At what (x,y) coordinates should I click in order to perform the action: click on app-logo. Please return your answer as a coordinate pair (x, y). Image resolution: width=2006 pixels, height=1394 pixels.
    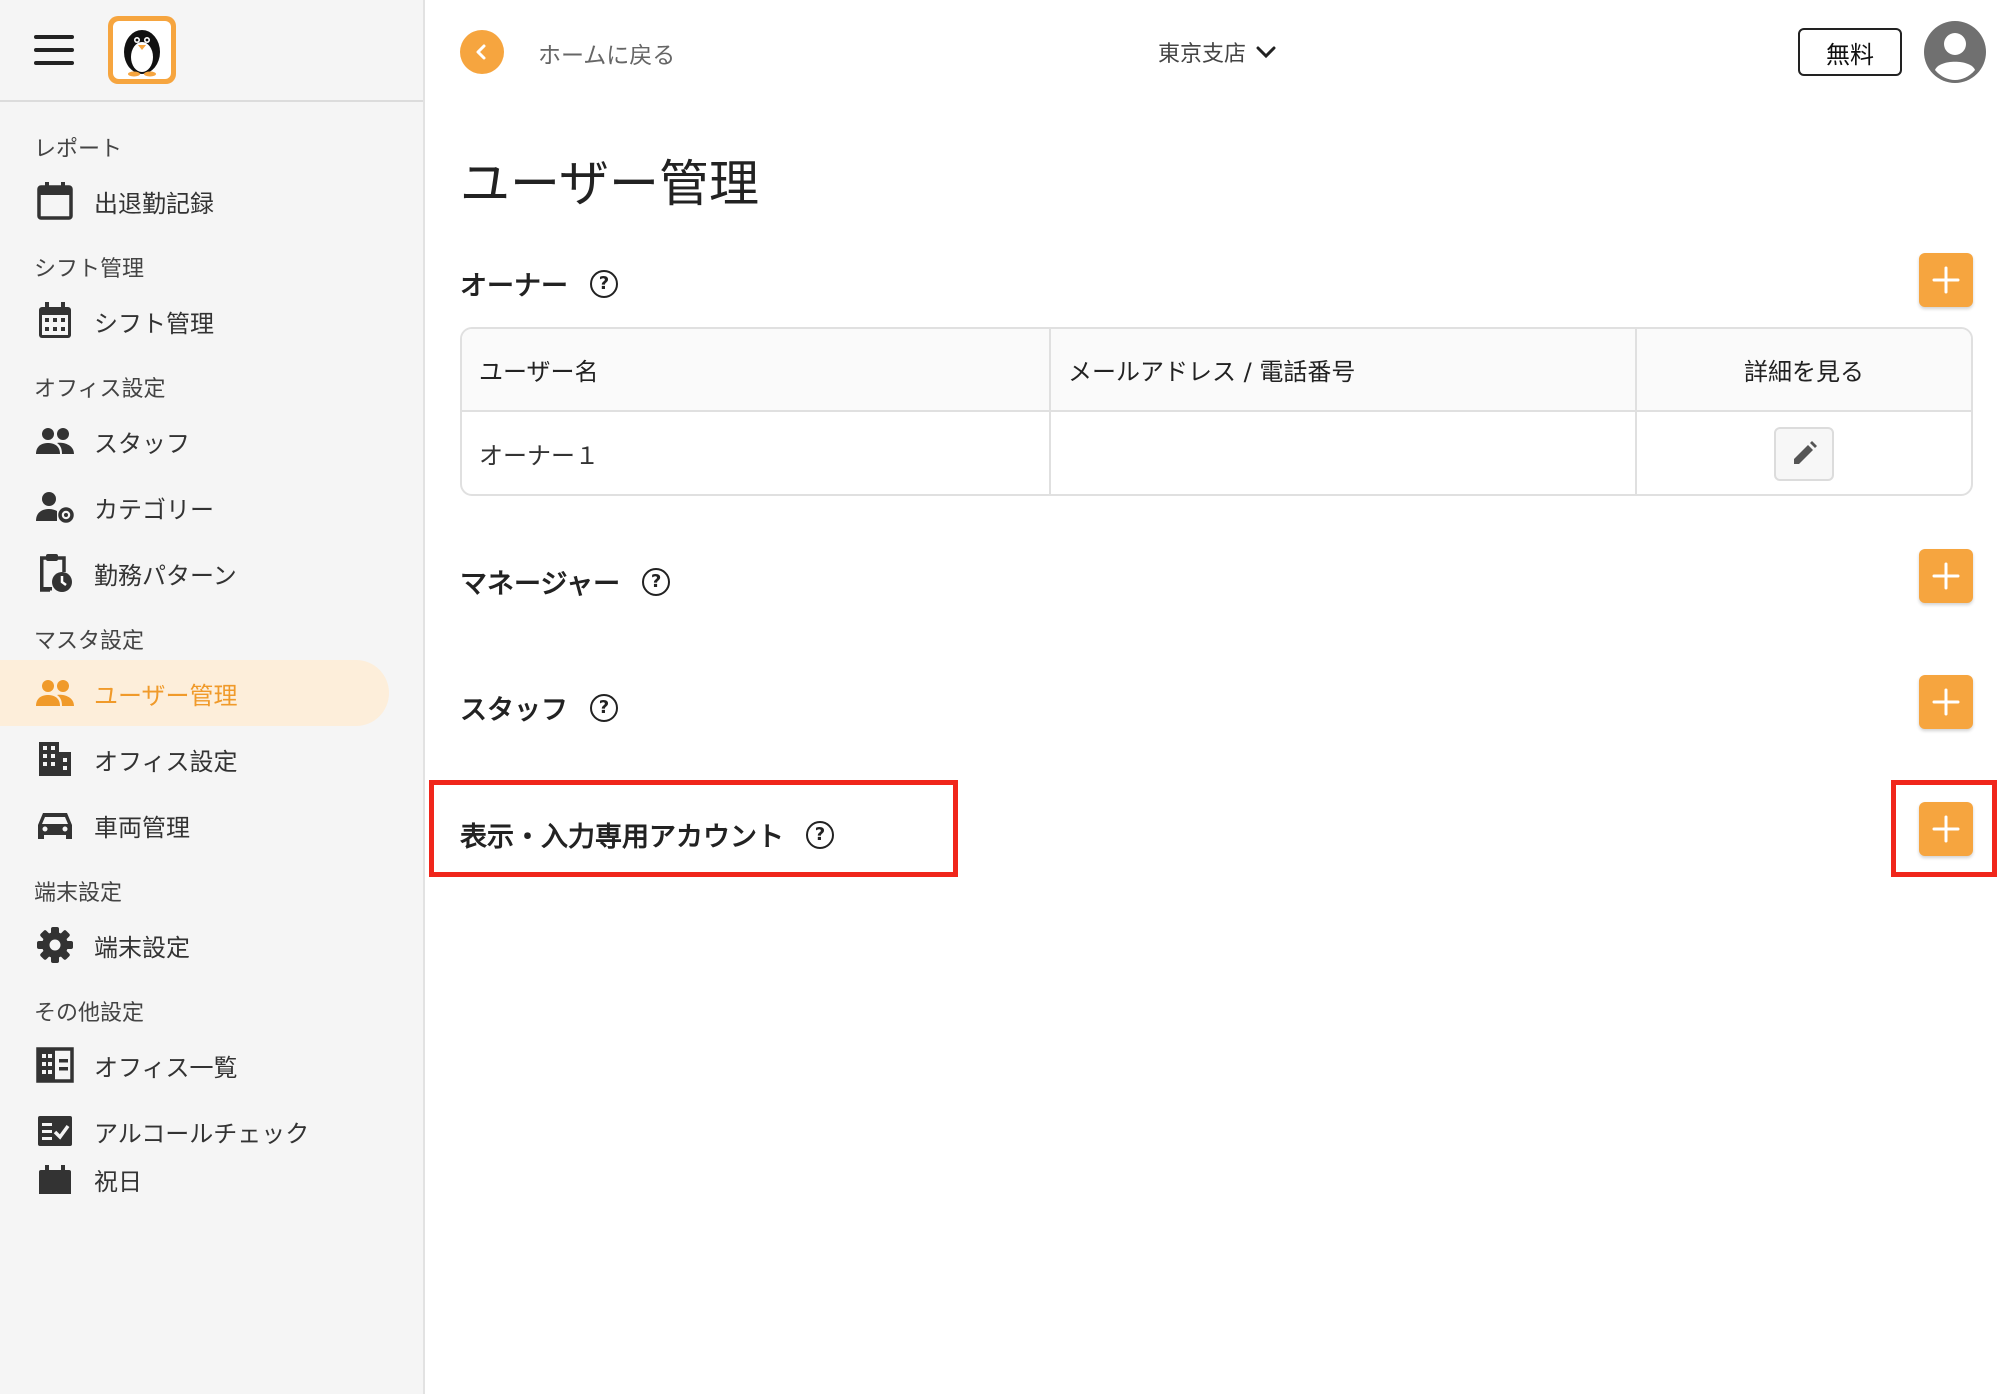
    Looking at the image, I should click on (142, 50).